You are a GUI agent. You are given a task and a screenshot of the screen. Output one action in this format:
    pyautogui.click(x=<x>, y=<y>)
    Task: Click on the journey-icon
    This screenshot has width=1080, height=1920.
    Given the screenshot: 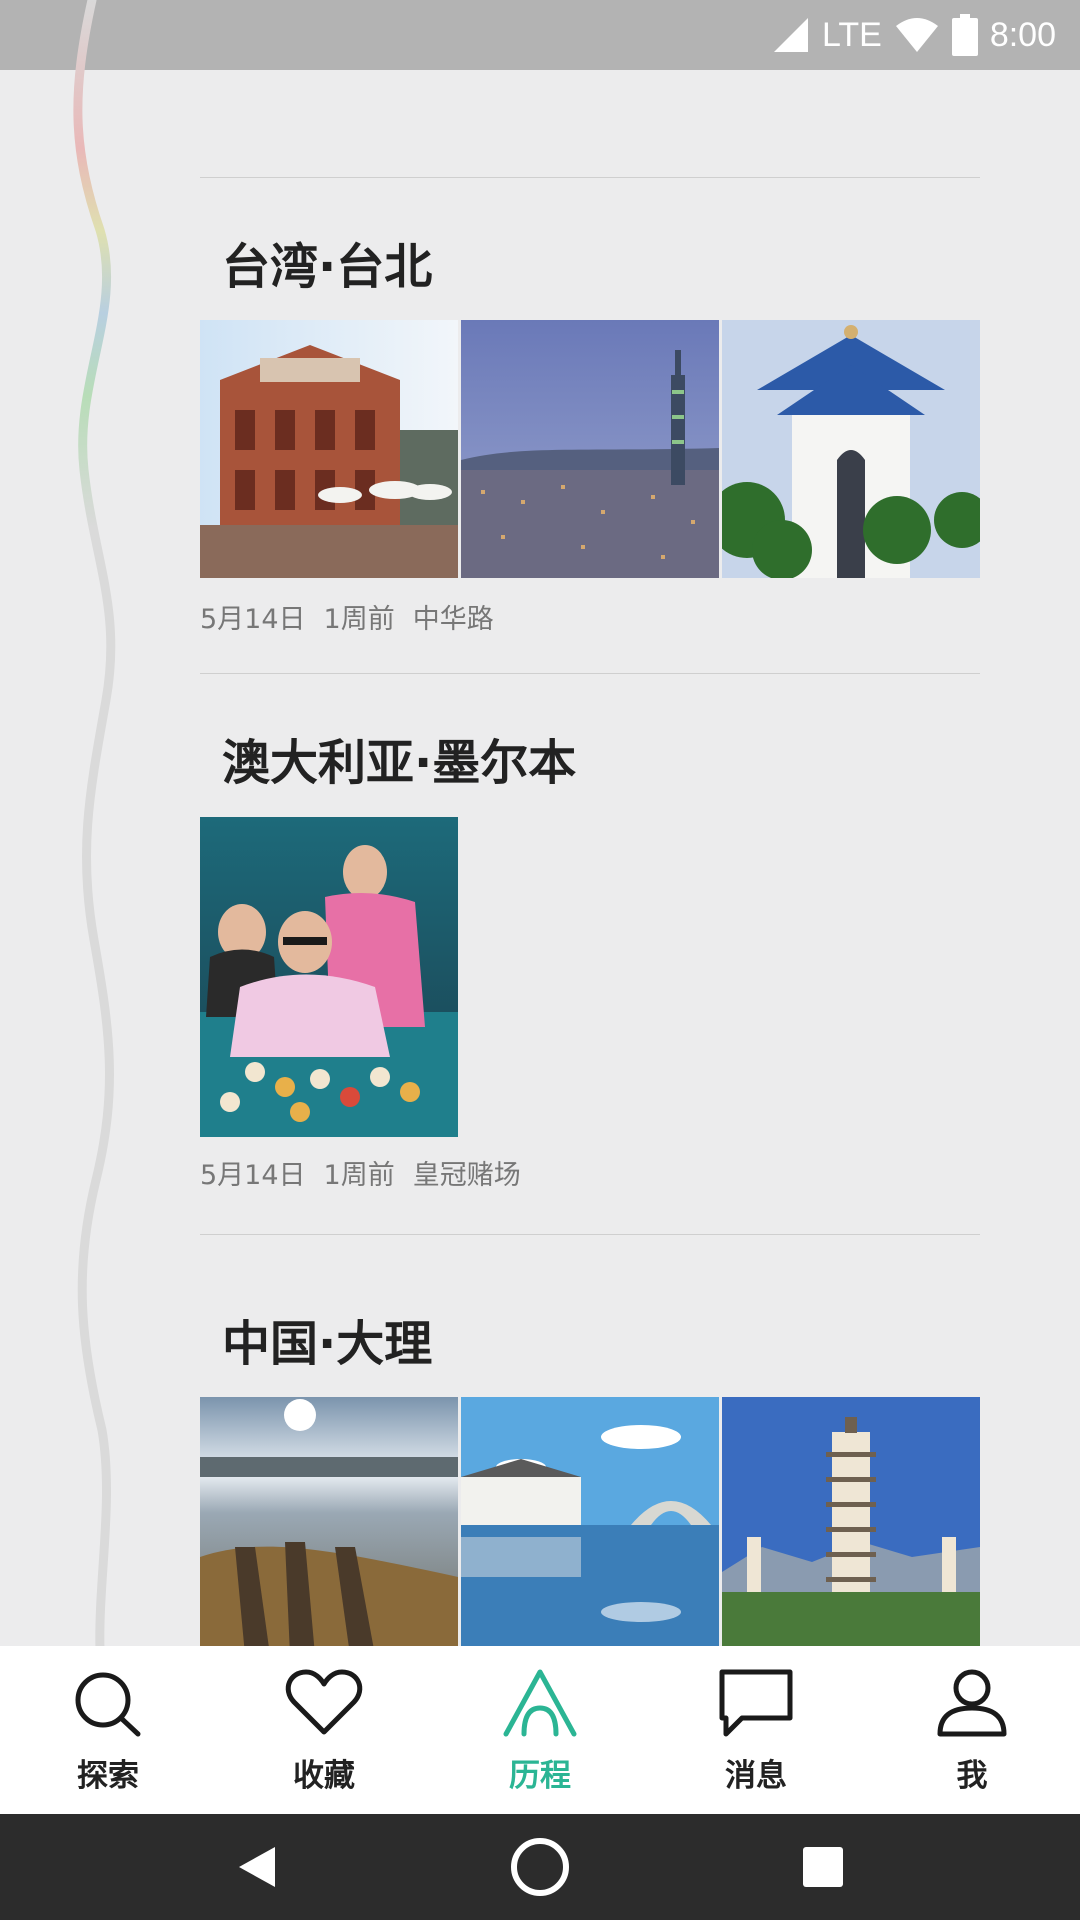 What is the action you would take?
    pyautogui.click(x=540, y=1703)
    